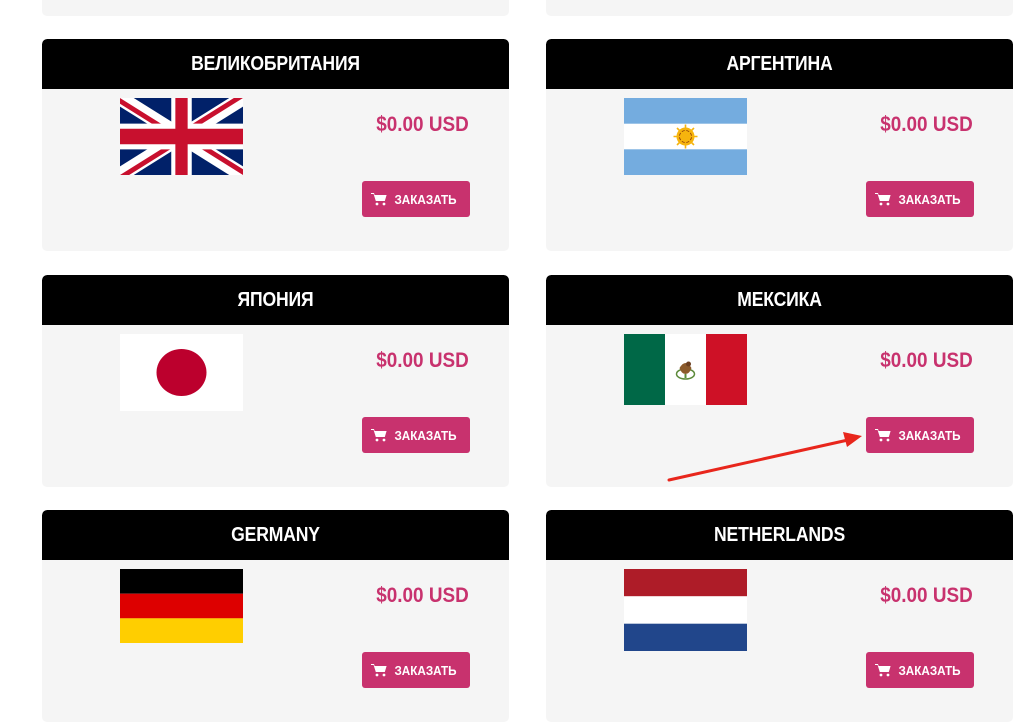 The width and height of the screenshot is (1024, 727). Describe the element at coordinates (275, 145) in the screenshot. I see `product-card-uk: ВЕЛИКОБРИТАНИЯ $0.00 USD ЗАКАЗАТЬ` at that location.